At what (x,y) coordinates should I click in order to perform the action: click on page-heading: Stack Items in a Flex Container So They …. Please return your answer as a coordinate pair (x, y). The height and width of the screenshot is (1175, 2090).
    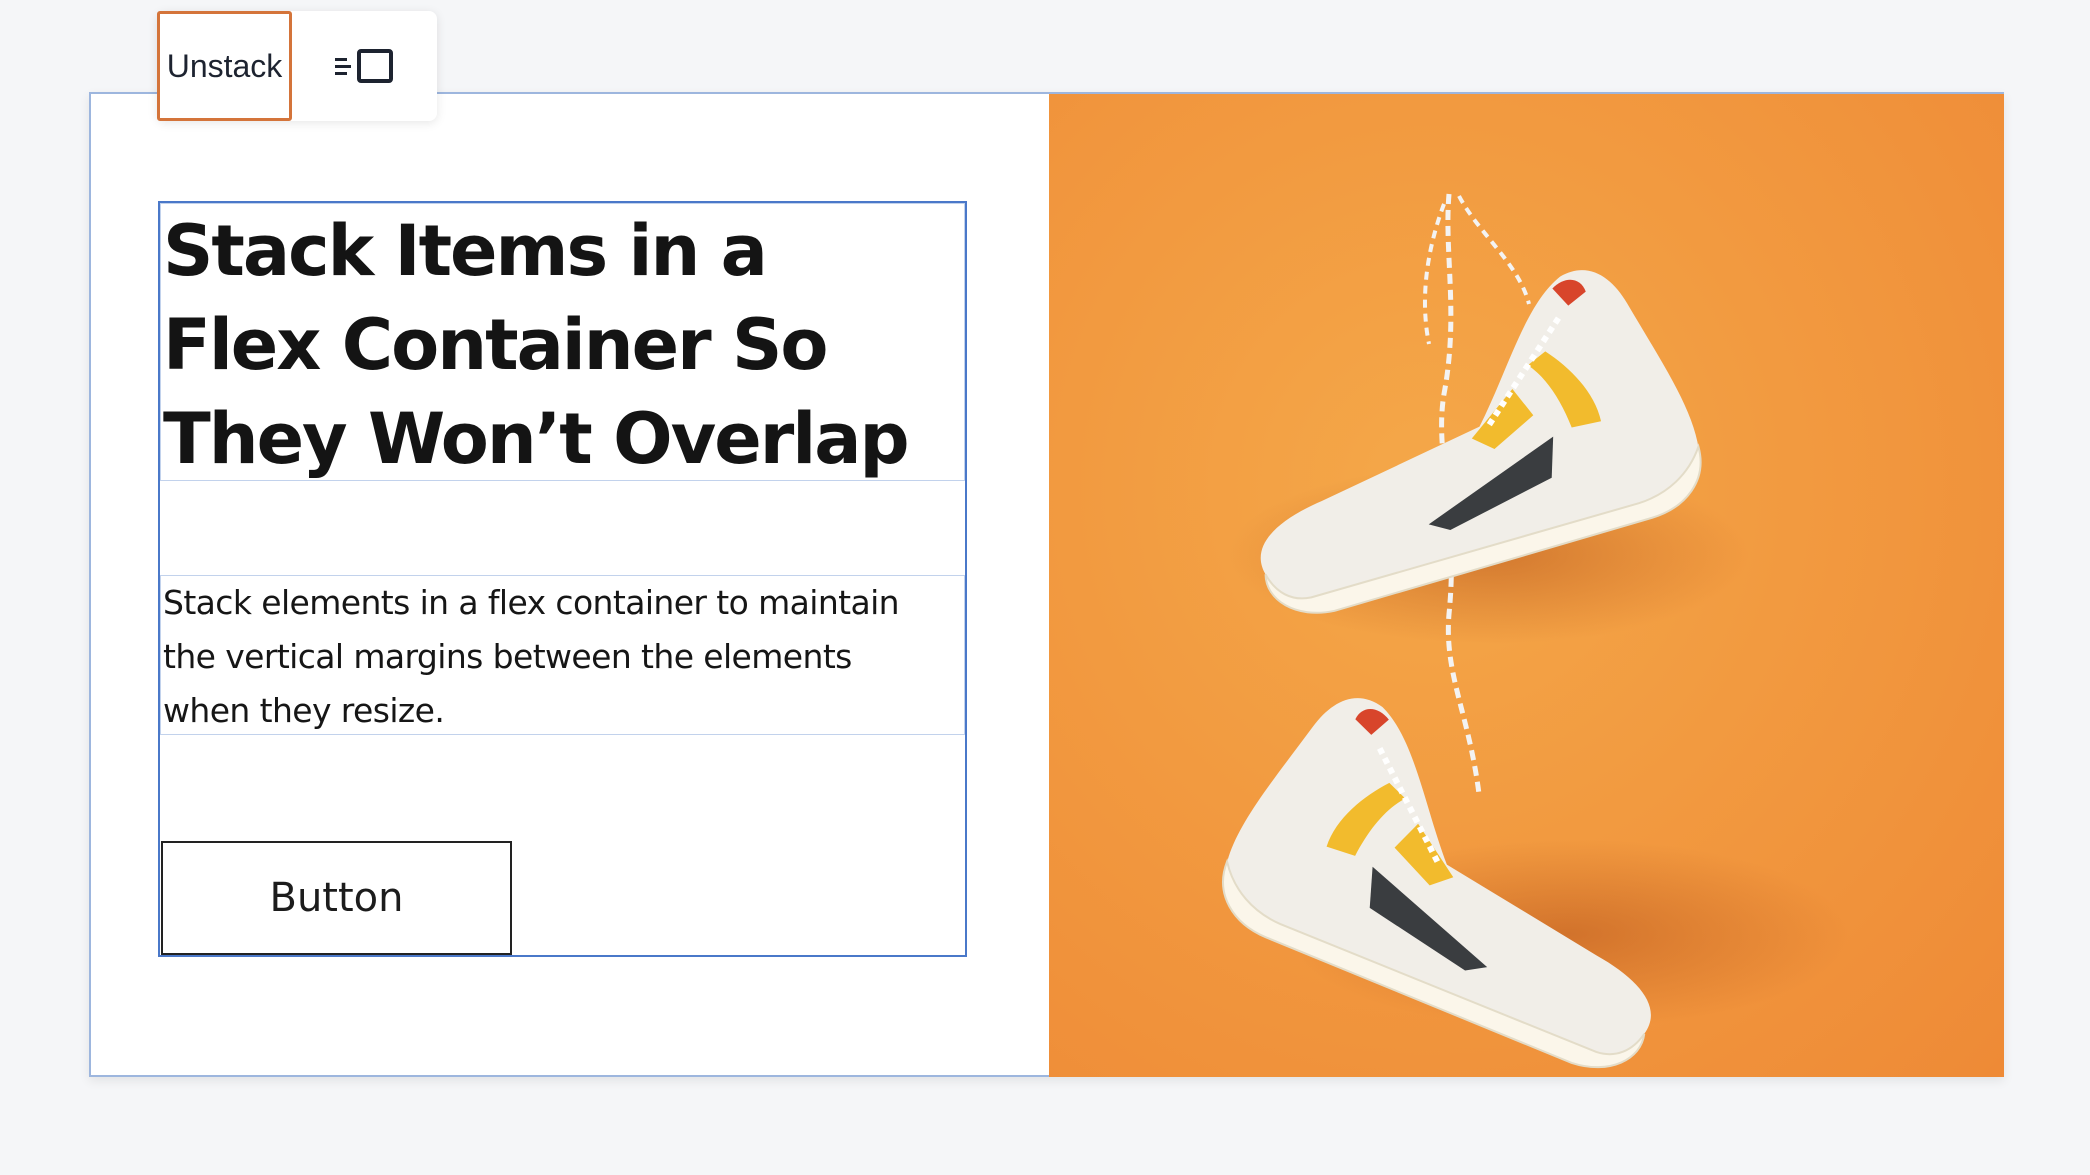
    Looking at the image, I should click on (562, 345).